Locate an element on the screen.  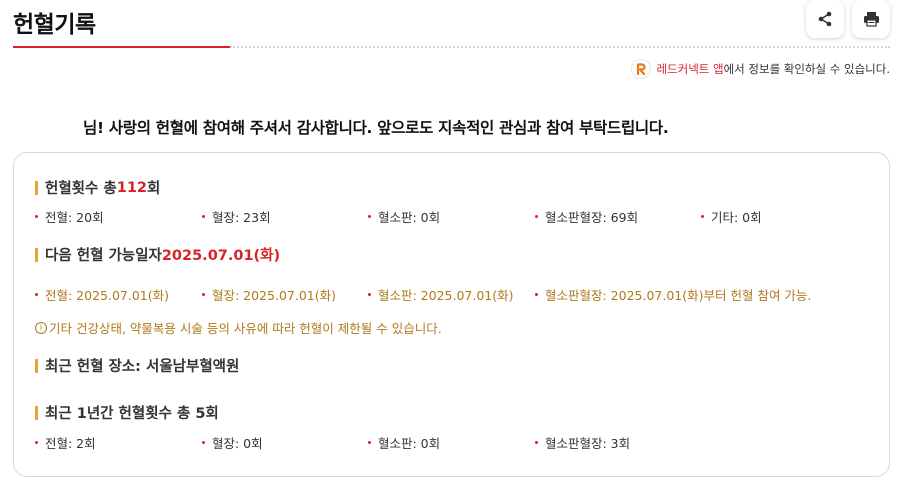
page-title: 헌혈기록 is located at coordinates (54, 25).